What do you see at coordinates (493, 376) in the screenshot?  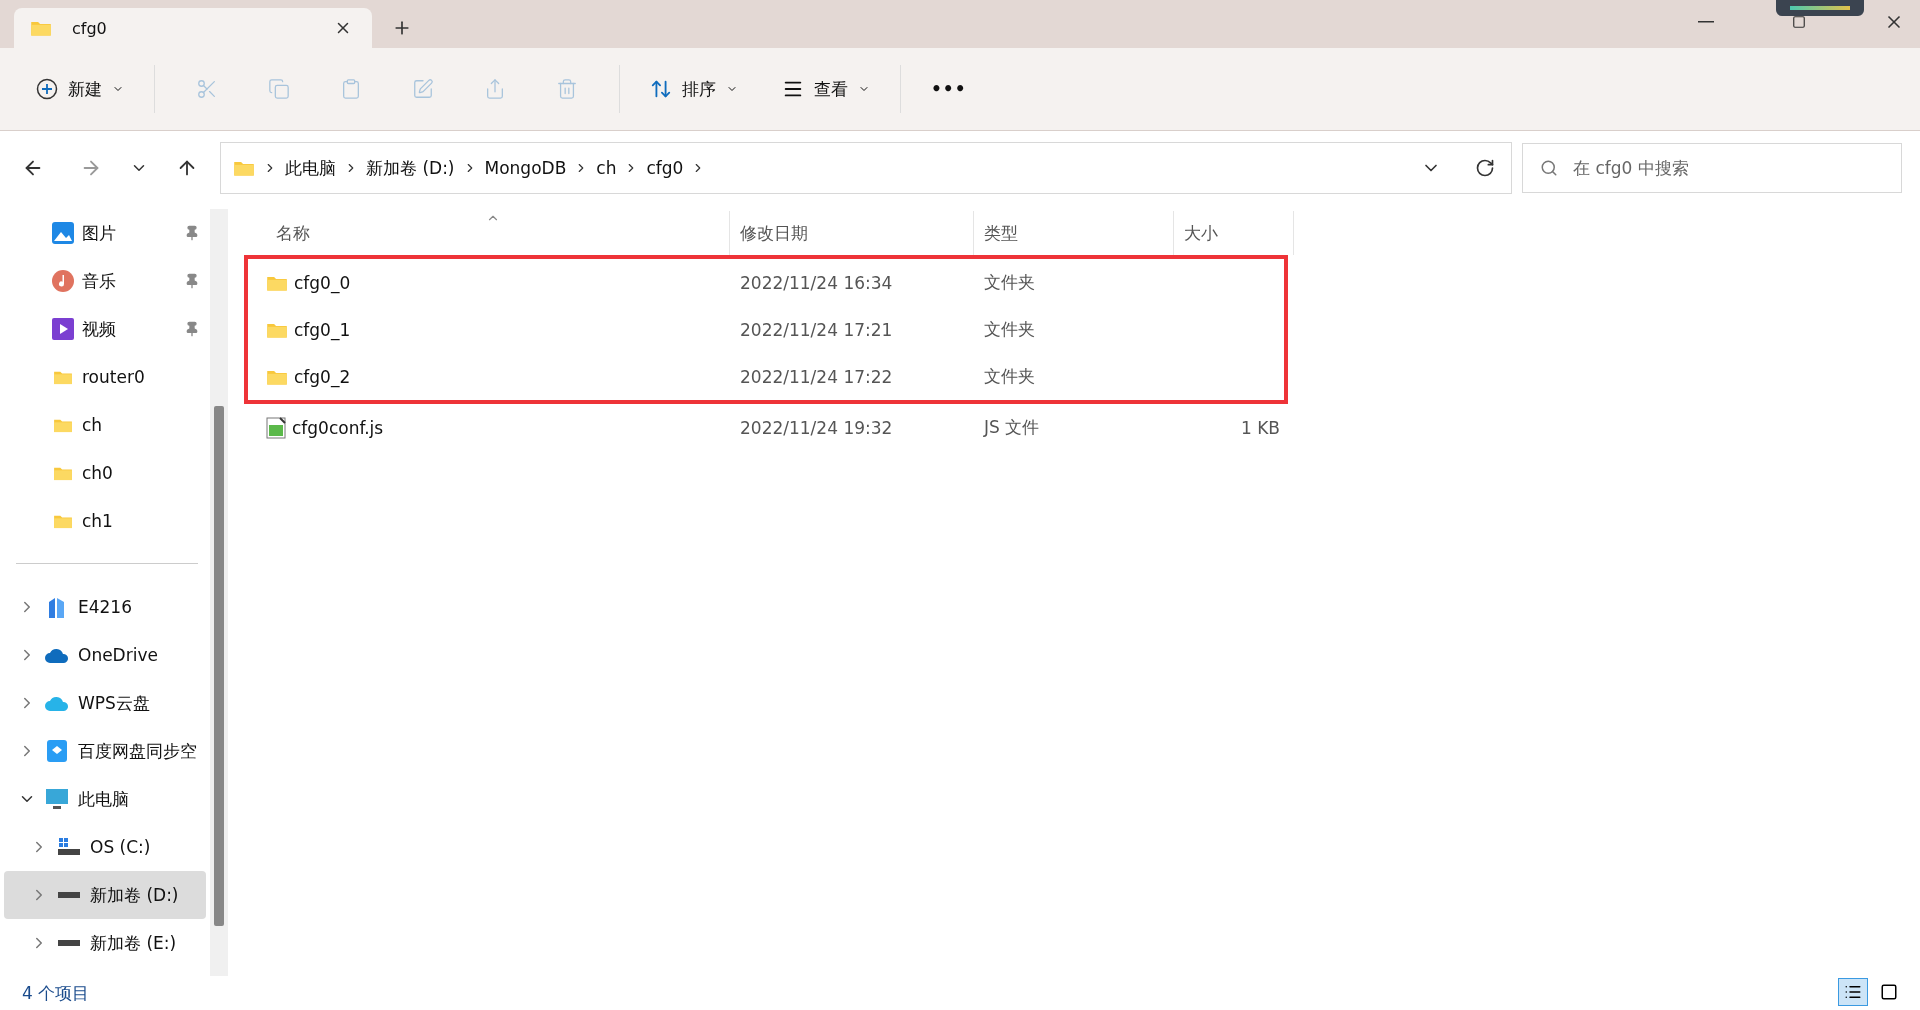 I see `file-name-cell: cfg0_2` at bounding box center [493, 376].